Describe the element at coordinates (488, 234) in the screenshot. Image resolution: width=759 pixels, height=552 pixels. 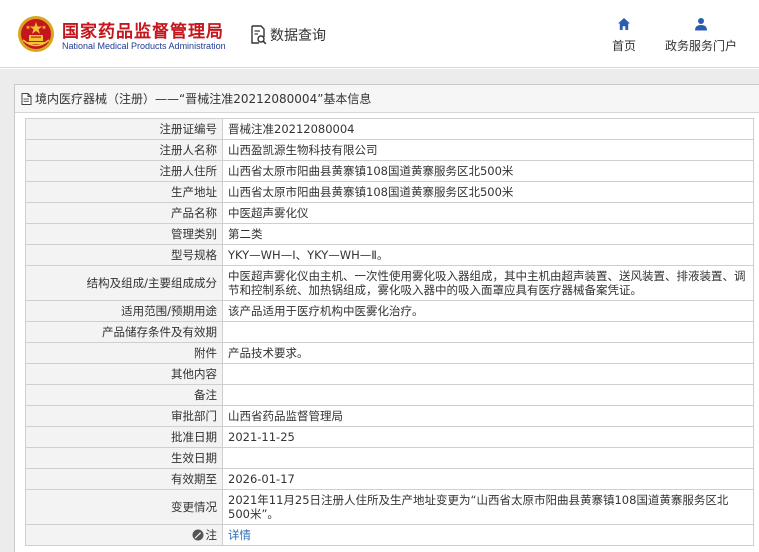
I see `field-value: 第二类` at that location.